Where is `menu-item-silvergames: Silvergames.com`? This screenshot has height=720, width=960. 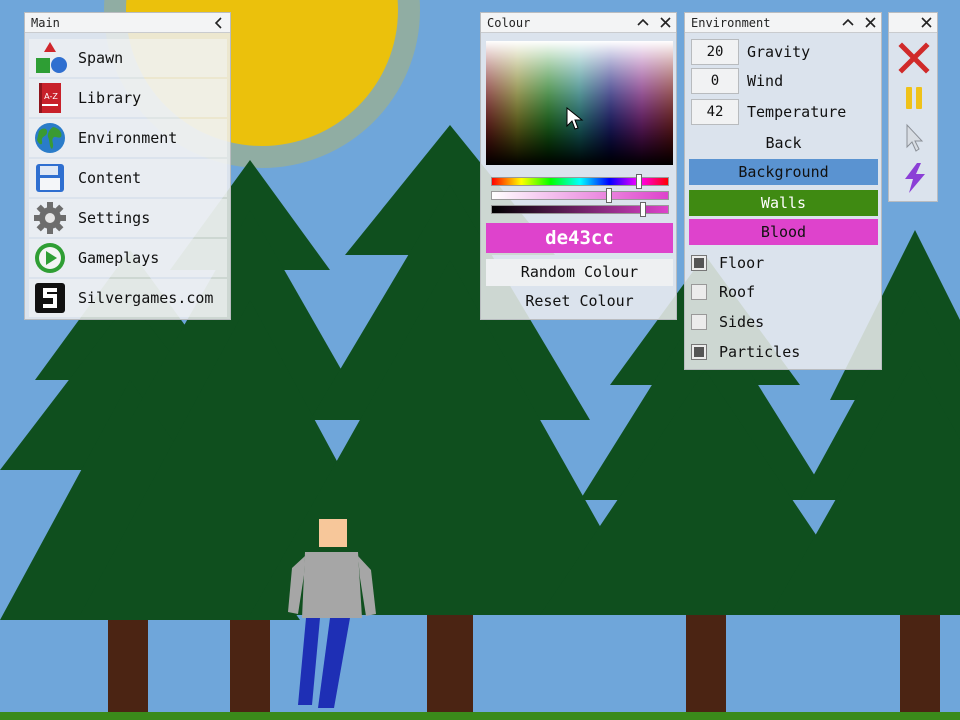
menu-item-silvergames: Silvergames.com is located at coordinates (128, 298).